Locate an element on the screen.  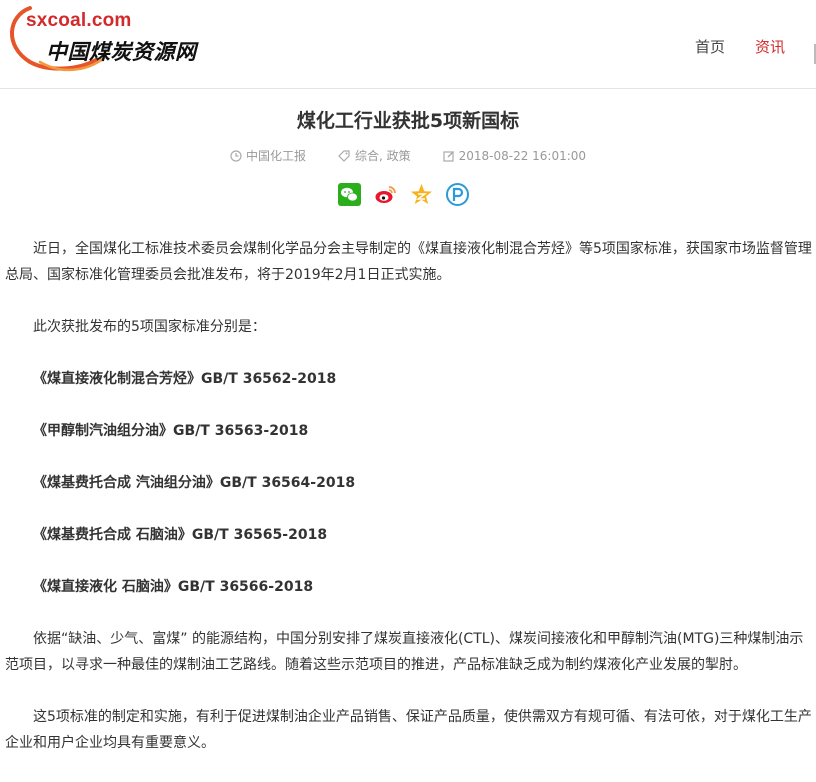
paragraph-list-intro: 此次获批发布的5项国家标准分别是： is located at coordinates (149, 327).